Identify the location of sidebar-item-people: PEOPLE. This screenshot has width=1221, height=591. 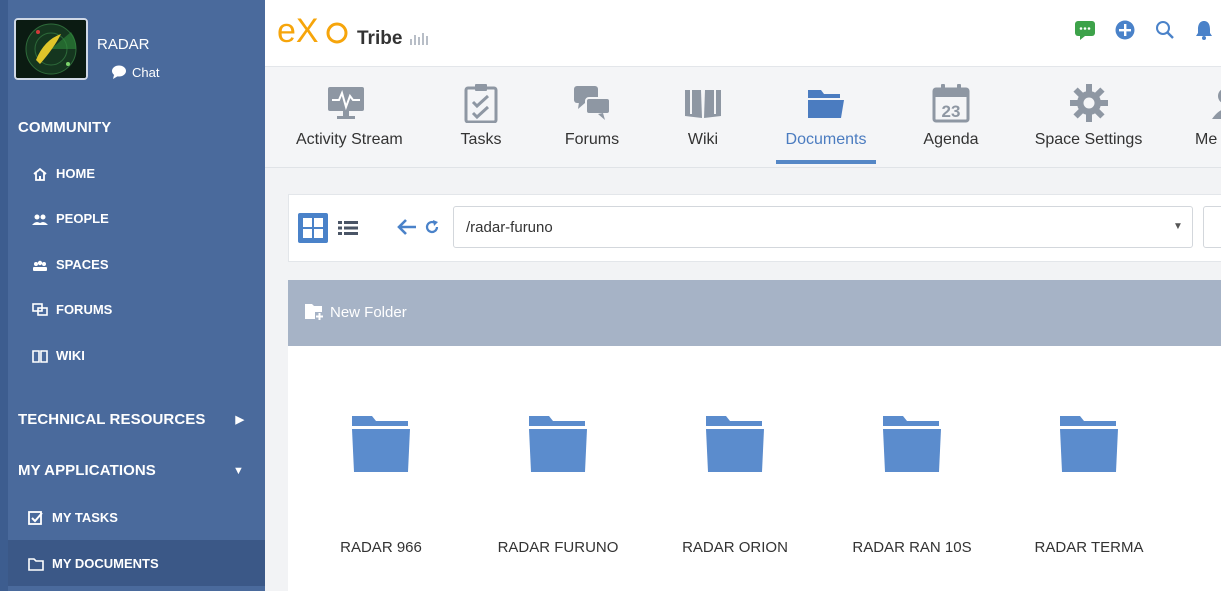
(70, 218).